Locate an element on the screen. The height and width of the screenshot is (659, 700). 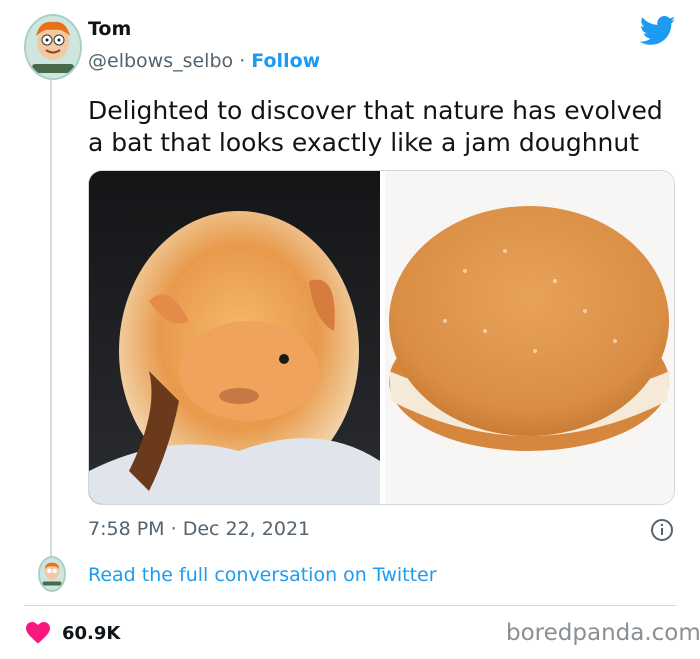
tweet-date: Dec 22, 2021 is located at coordinates (246, 529).